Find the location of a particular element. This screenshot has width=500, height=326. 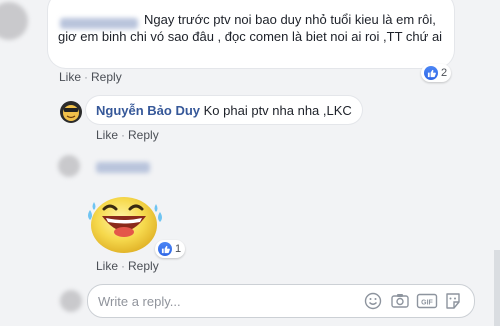

sticker-reply-actions: Like · Reply is located at coordinates (127, 266).